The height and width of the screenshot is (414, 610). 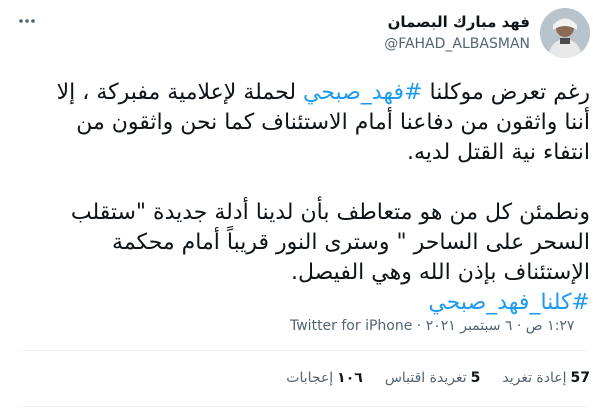 I want to click on more-dots-icon, so click(x=27, y=21).